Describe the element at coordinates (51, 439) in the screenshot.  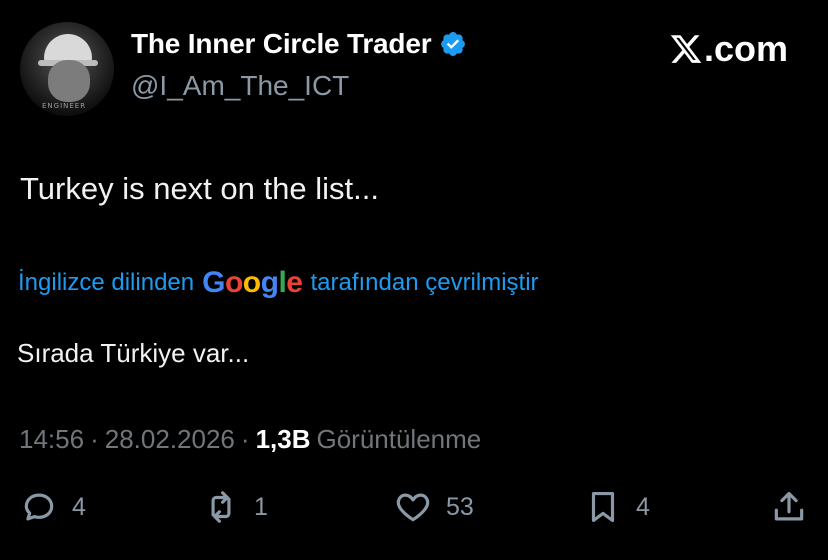
I see `tweet-time: 14:56` at that location.